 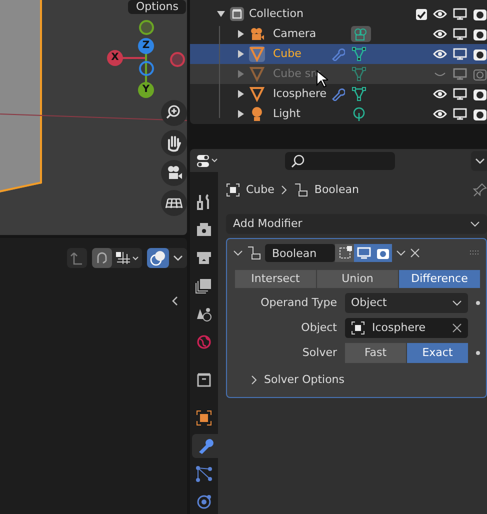 I want to click on add-modifier-dropdown: Add Modifier, so click(x=356, y=224).